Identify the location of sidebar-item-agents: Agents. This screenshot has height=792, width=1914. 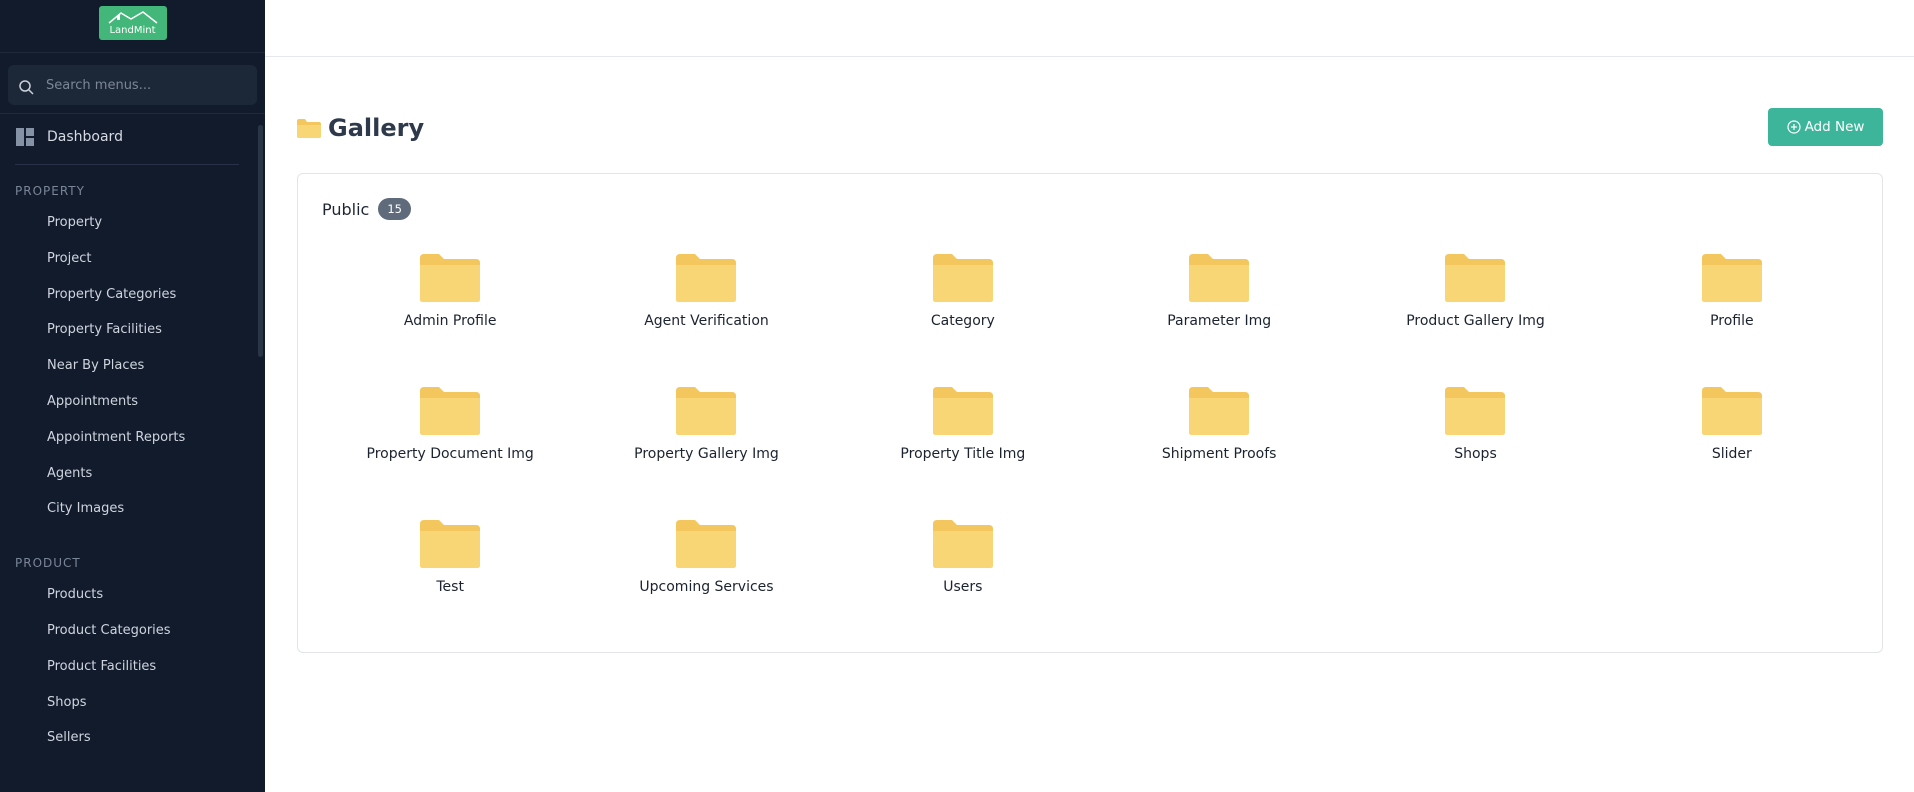
(132, 474).